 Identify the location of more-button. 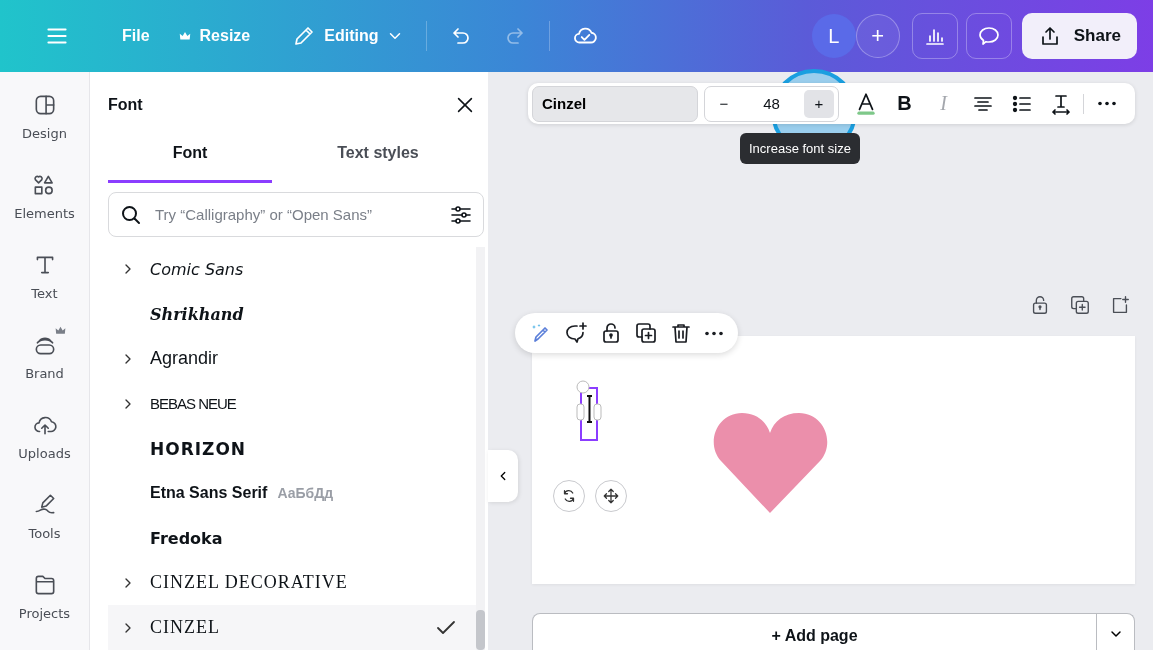
(714, 333).